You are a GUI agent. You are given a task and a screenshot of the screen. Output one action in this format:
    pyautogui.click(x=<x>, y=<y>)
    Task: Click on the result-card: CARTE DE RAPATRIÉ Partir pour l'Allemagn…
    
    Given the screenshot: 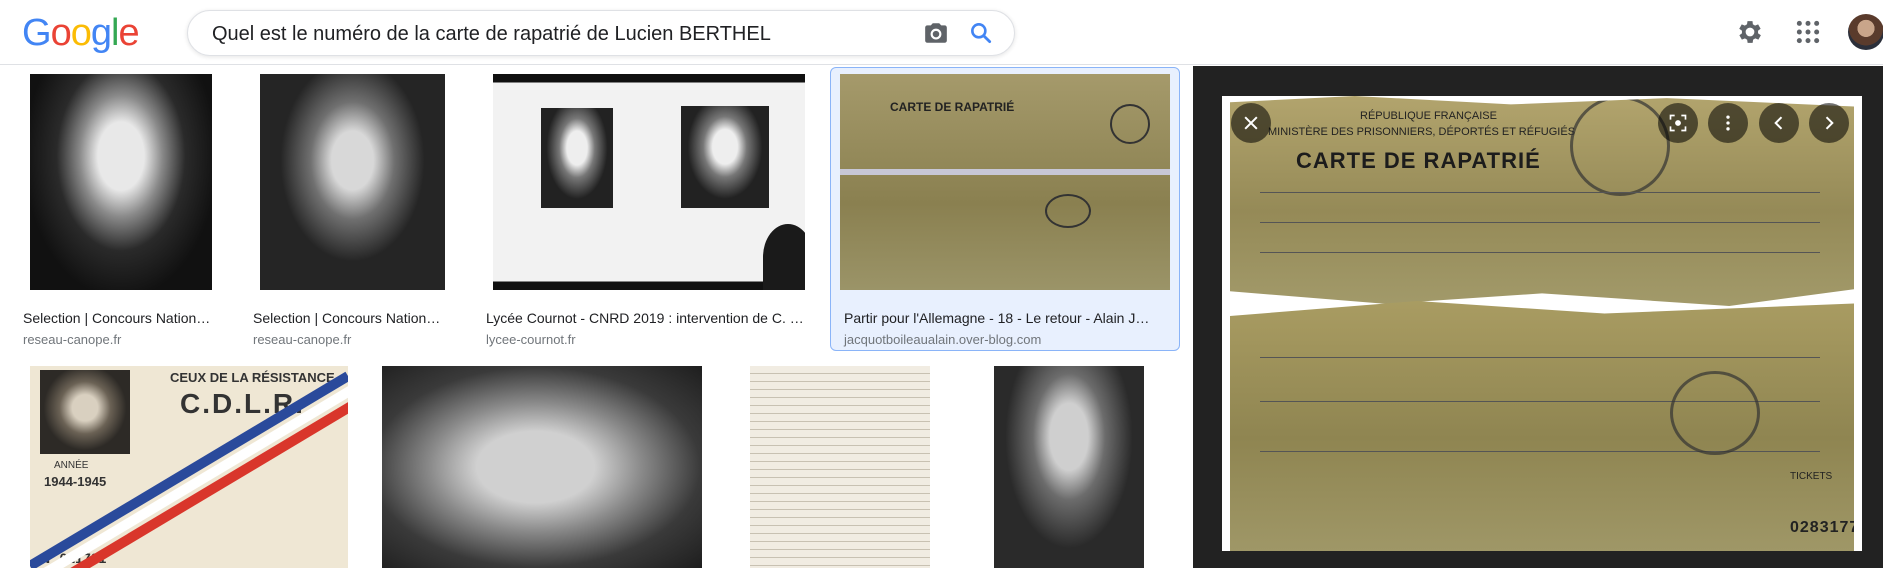 What is the action you would take?
    pyautogui.click(x=1006, y=210)
    